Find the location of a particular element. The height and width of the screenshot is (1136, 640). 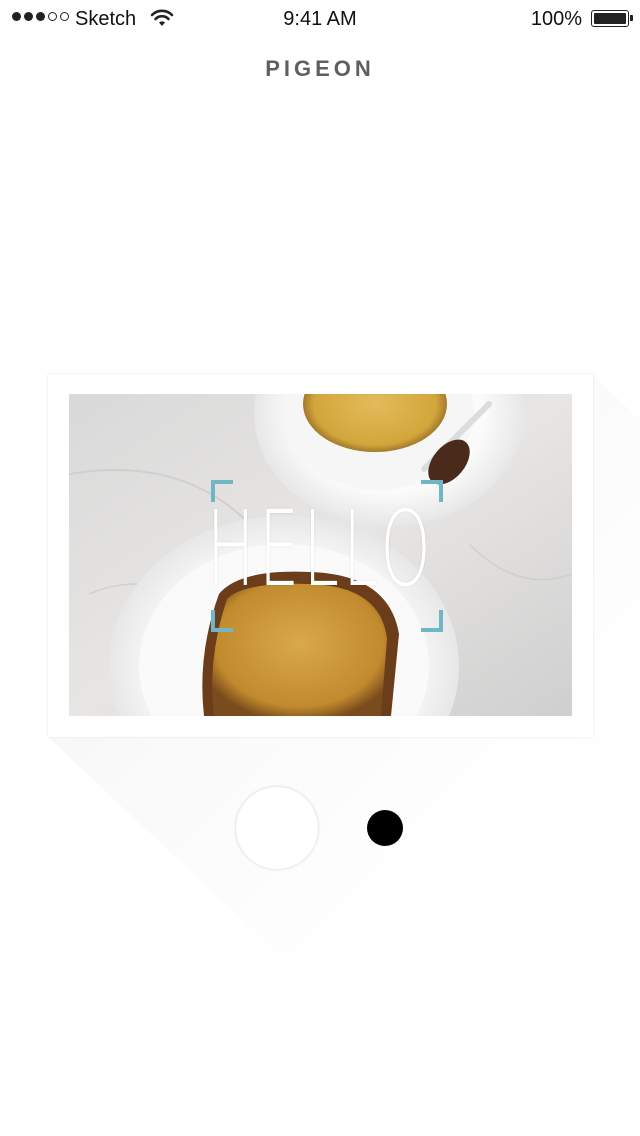

frame-corner-bottom-right is located at coordinates (432, 621).